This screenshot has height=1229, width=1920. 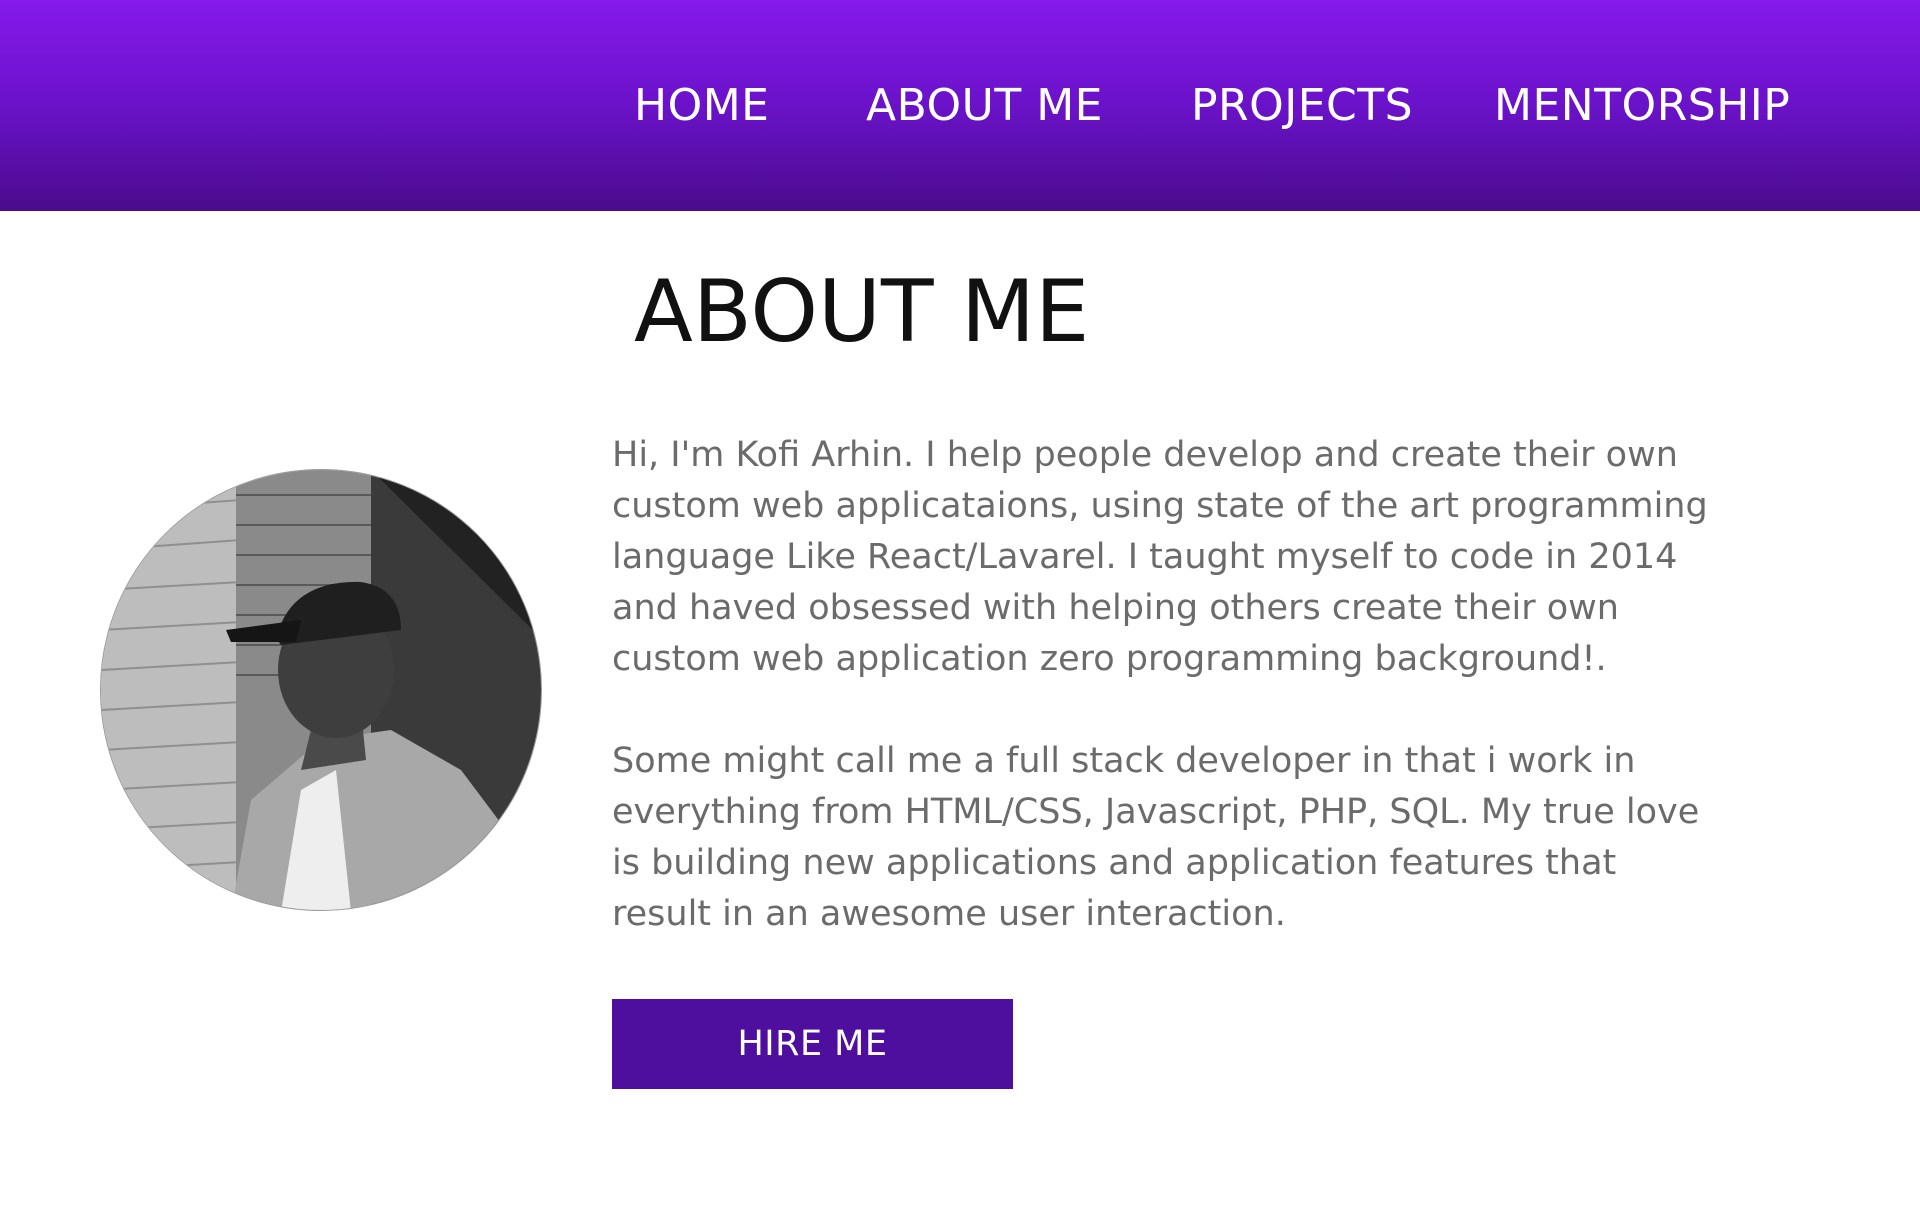 What do you see at coordinates (984, 105) in the screenshot?
I see `nav-link-about-me: ABOUT ME` at bounding box center [984, 105].